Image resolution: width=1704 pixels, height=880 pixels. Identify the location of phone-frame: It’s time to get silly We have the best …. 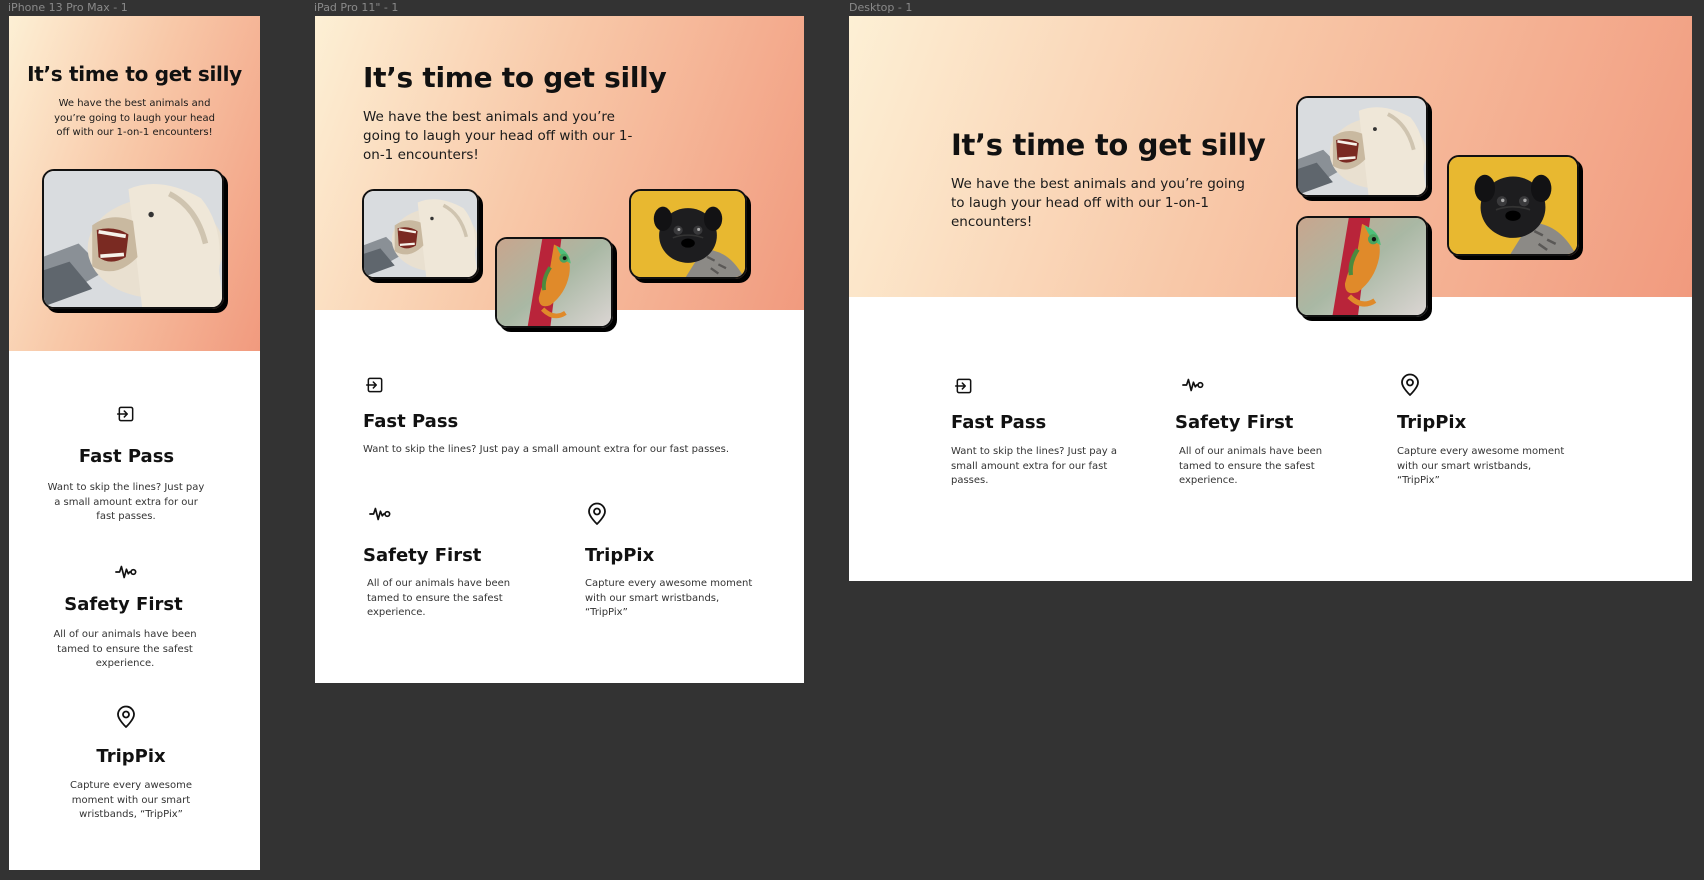
(134, 443).